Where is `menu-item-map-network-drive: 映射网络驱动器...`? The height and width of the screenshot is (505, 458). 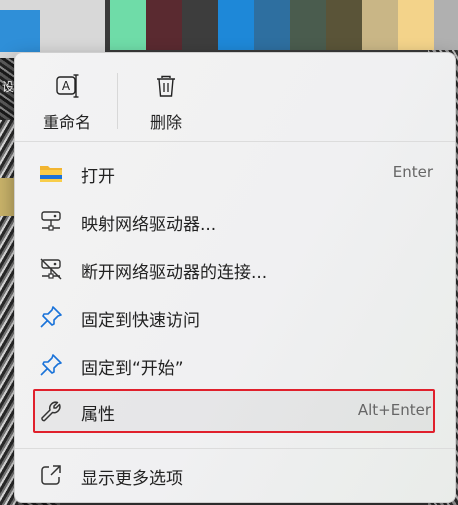 menu-item-map-network-drive: 映射网络驱动器... is located at coordinates (235, 221).